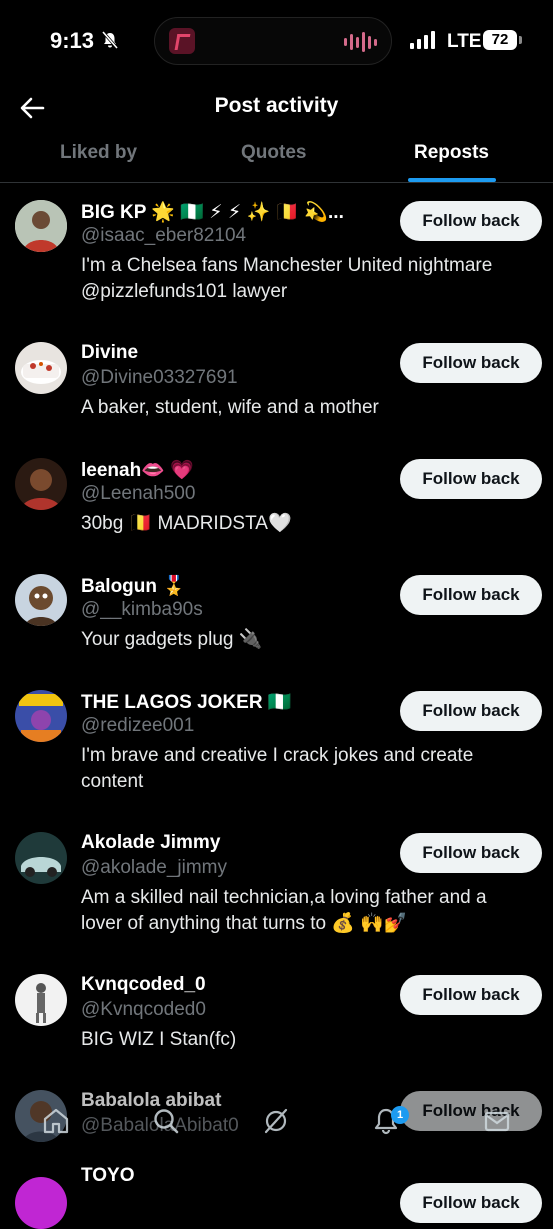 Image resolution: width=553 pixels, height=1229 pixels. I want to click on user-handle: @akolade_jimmy, so click(154, 867).